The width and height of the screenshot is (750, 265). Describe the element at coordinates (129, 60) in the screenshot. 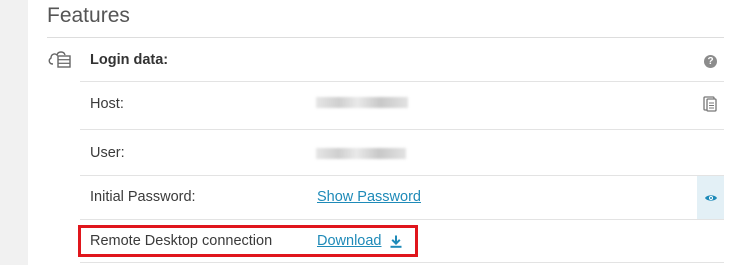

I see `login-data-header: Login data:` at that location.